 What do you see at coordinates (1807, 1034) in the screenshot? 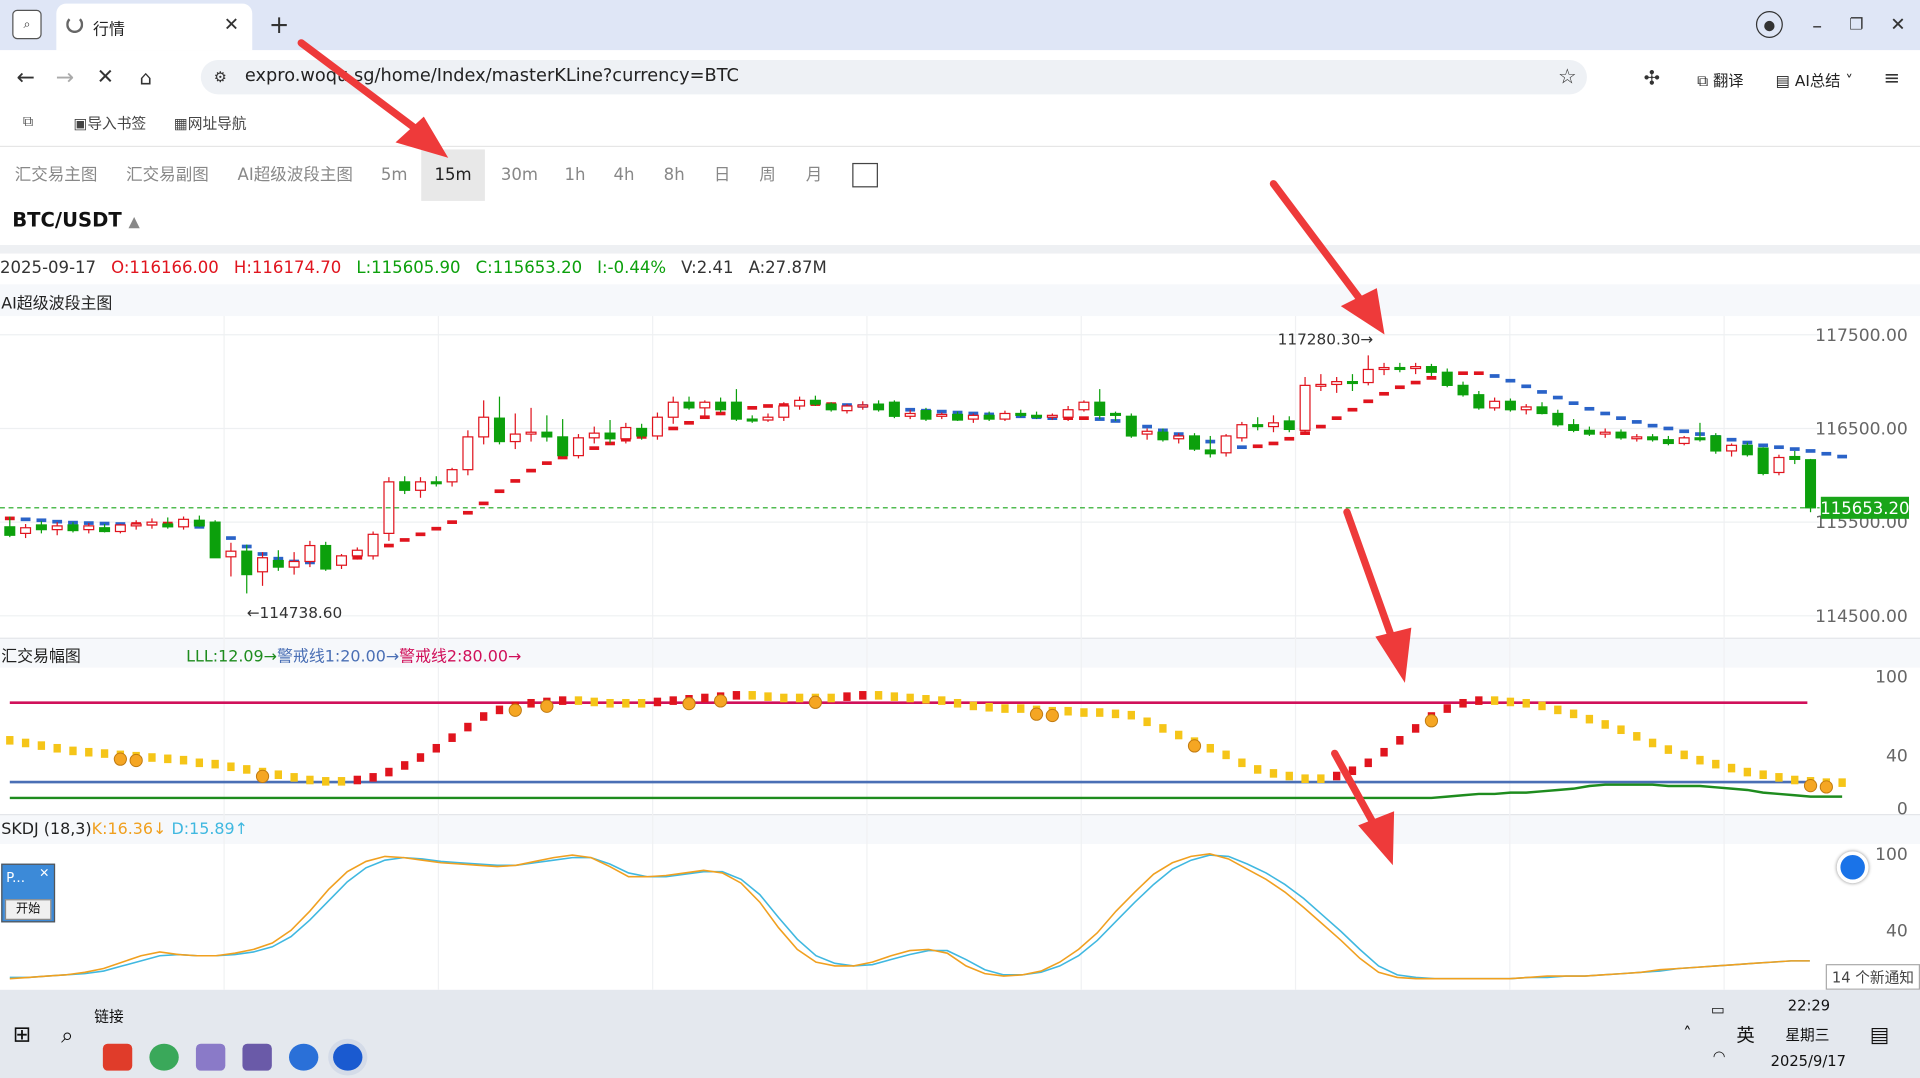
I see `clock-weekday: 星期三` at bounding box center [1807, 1034].